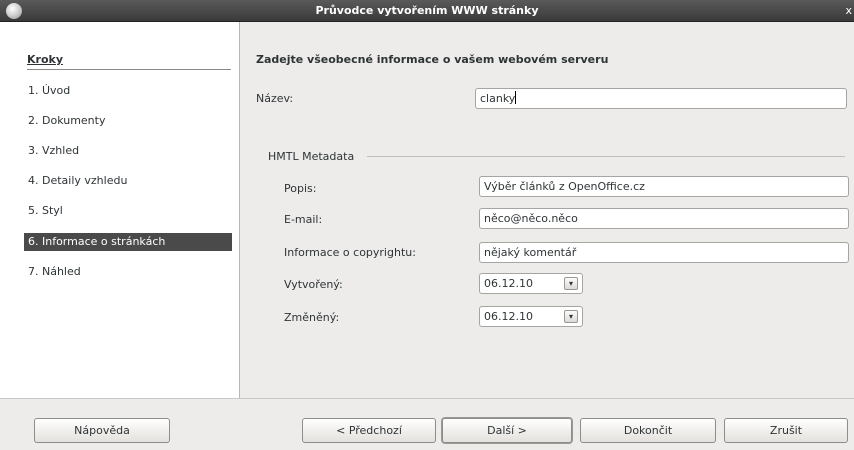 This screenshot has width=854, height=450. What do you see at coordinates (427, 398) in the screenshot?
I see `footer-divider` at bounding box center [427, 398].